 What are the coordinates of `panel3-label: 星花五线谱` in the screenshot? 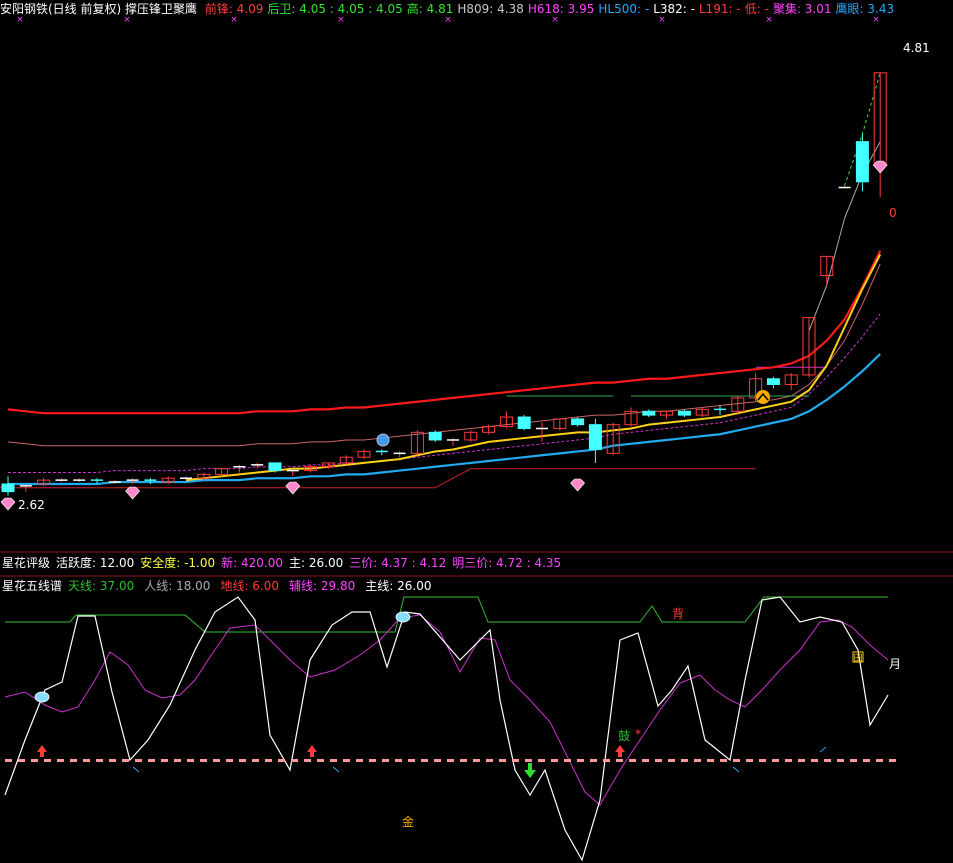 It's located at (32, 585).